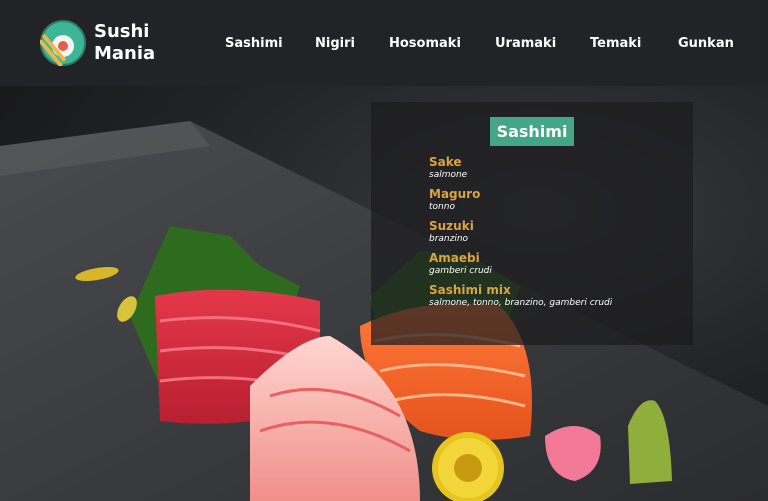  Describe the element at coordinates (454, 258) in the screenshot. I see `menu-item-name: Amaebi` at that location.